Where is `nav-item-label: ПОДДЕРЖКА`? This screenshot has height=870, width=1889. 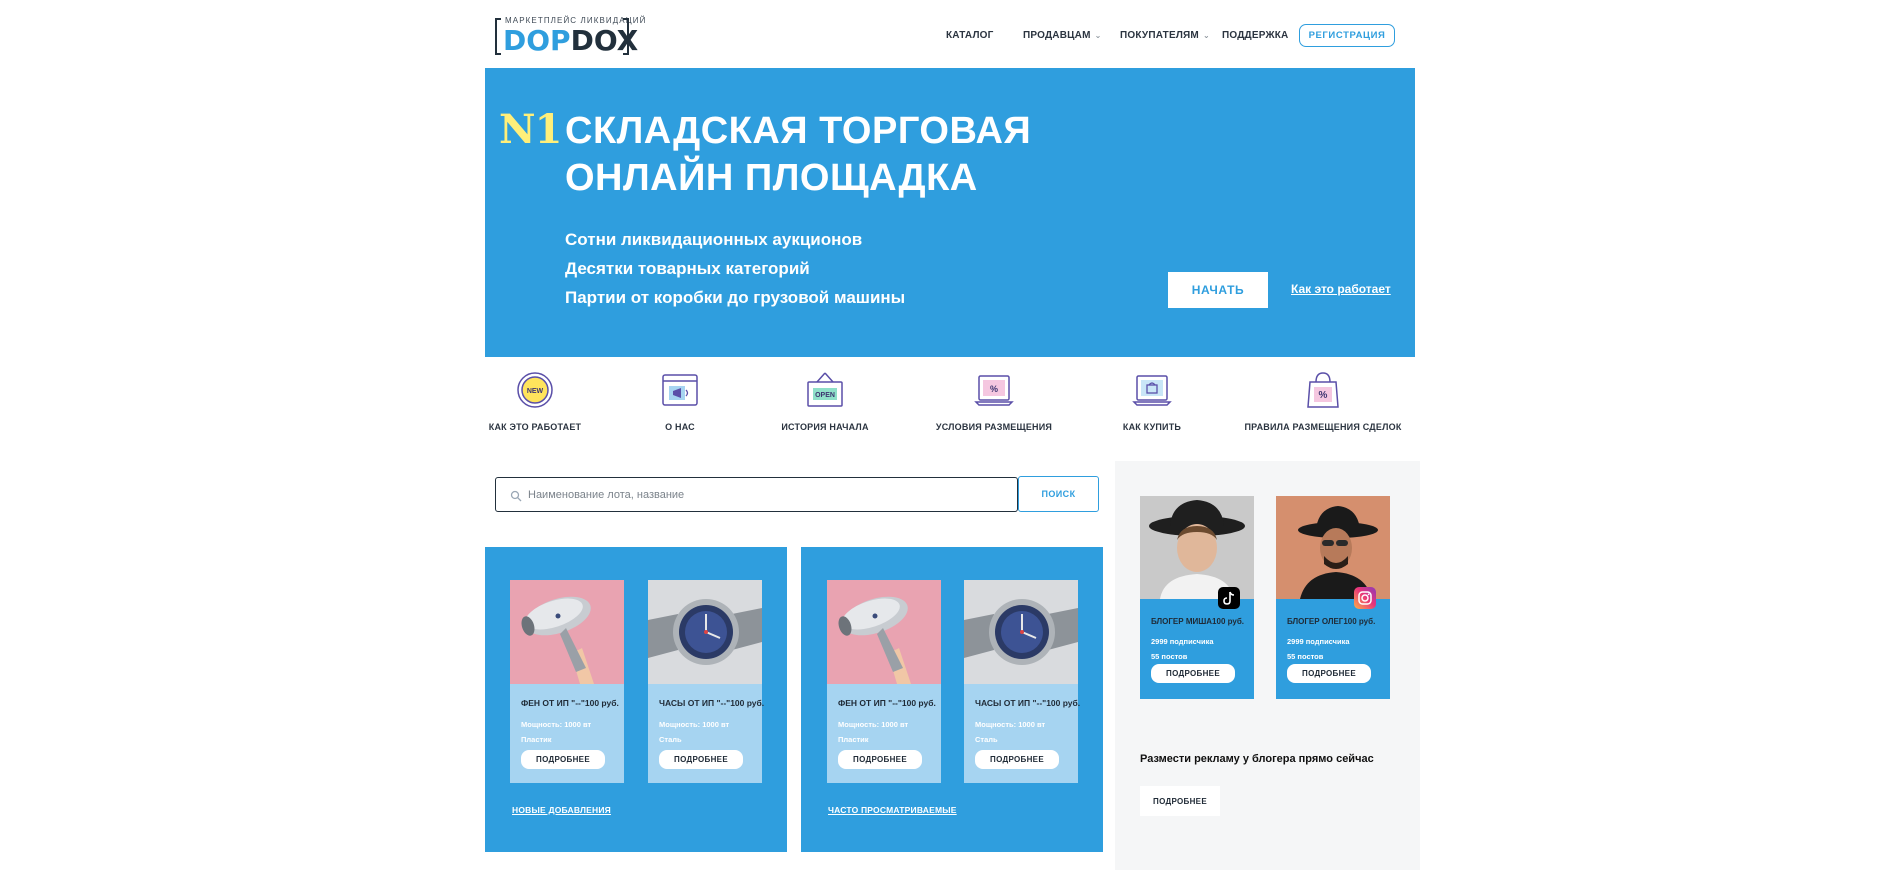
nav-item-label: ПОДДЕРЖКА is located at coordinates (1255, 35).